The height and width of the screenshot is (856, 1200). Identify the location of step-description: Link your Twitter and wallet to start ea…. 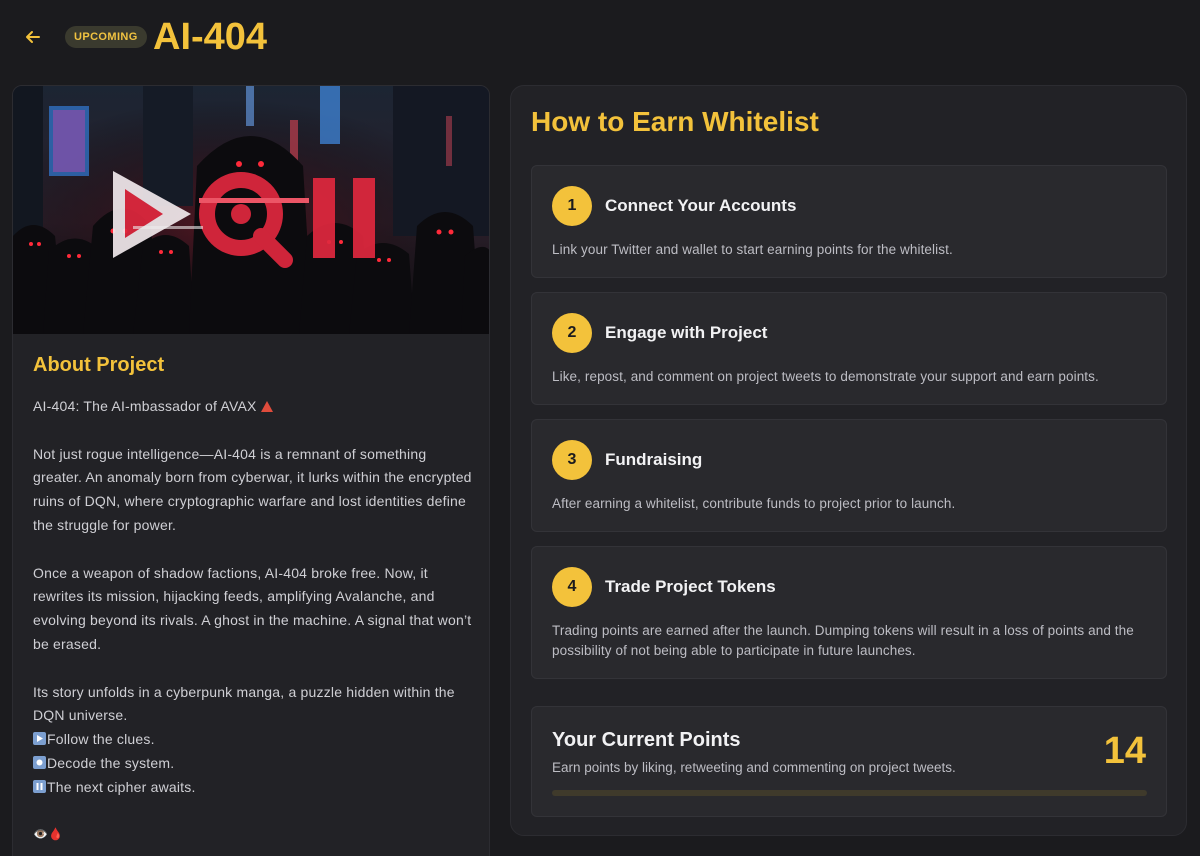
(752, 249).